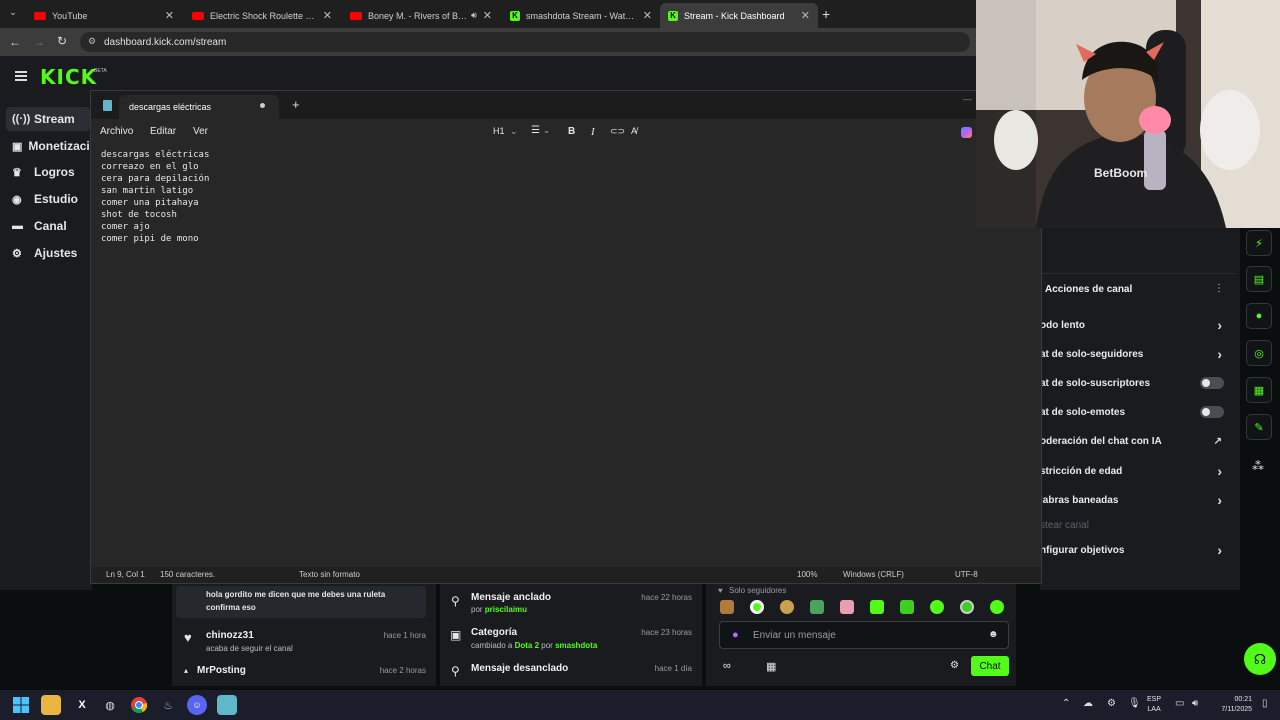  What do you see at coordinates (966, 574) in the screenshot?
I see `encoding: UTF-8` at bounding box center [966, 574].